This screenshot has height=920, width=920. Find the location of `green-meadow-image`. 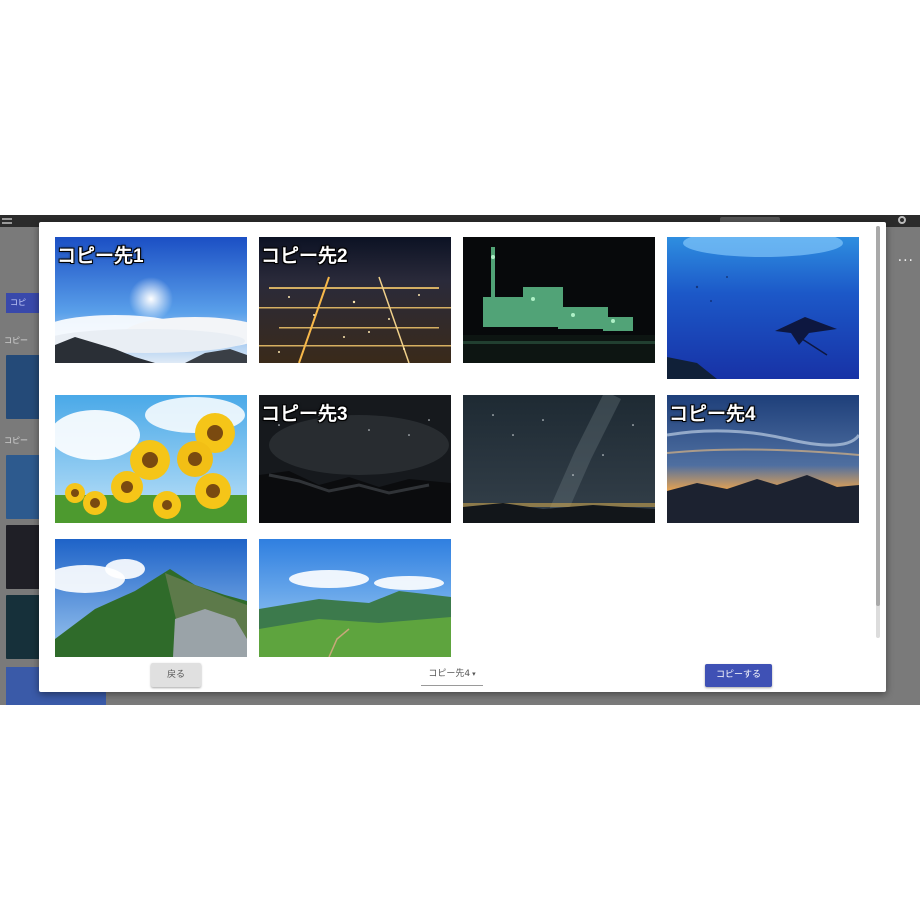

green-meadow-image is located at coordinates (355, 598).